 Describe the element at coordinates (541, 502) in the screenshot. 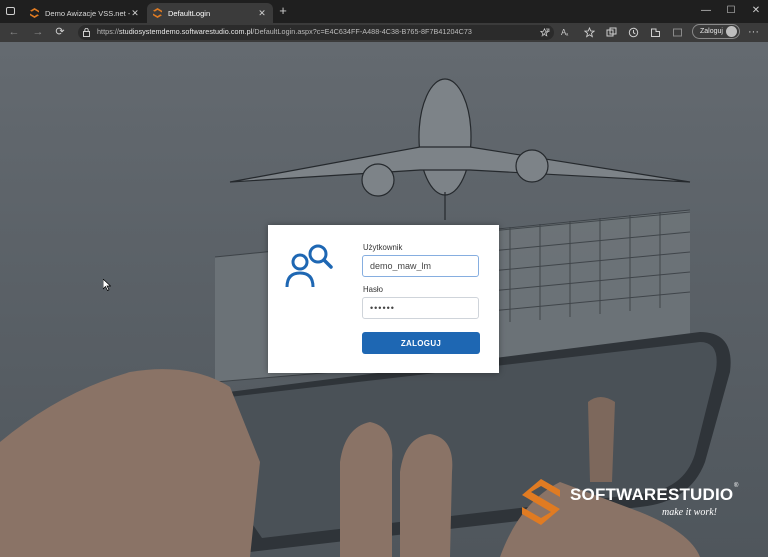

I see `softwarestudio-logo-icon` at that location.